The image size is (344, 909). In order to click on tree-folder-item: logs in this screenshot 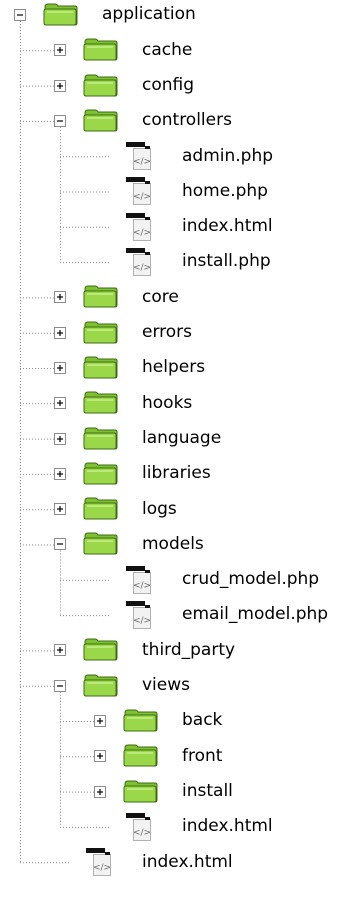, I will do `click(172, 509)`.